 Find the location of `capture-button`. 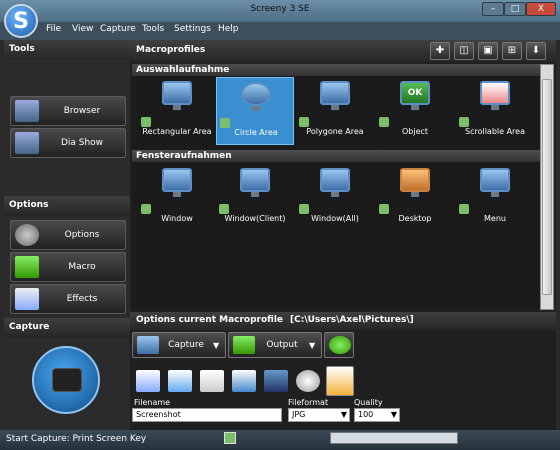

capture-button is located at coordinates (66, 380).